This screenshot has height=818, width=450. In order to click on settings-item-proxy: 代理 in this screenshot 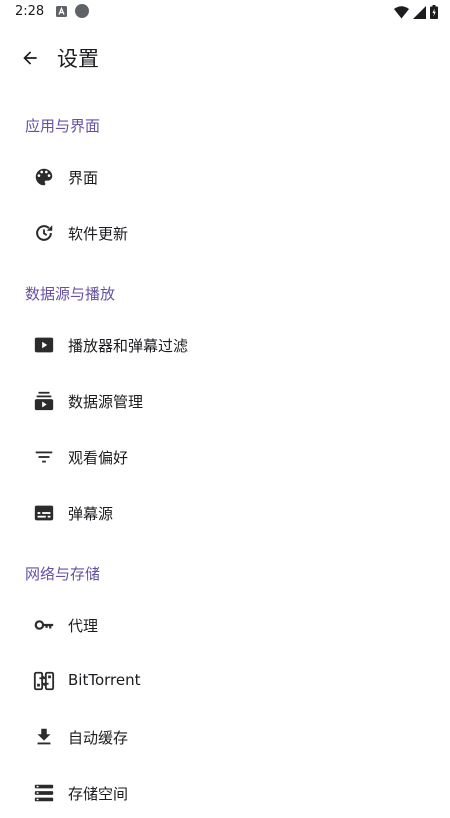, I will do `click(225, 625)`.